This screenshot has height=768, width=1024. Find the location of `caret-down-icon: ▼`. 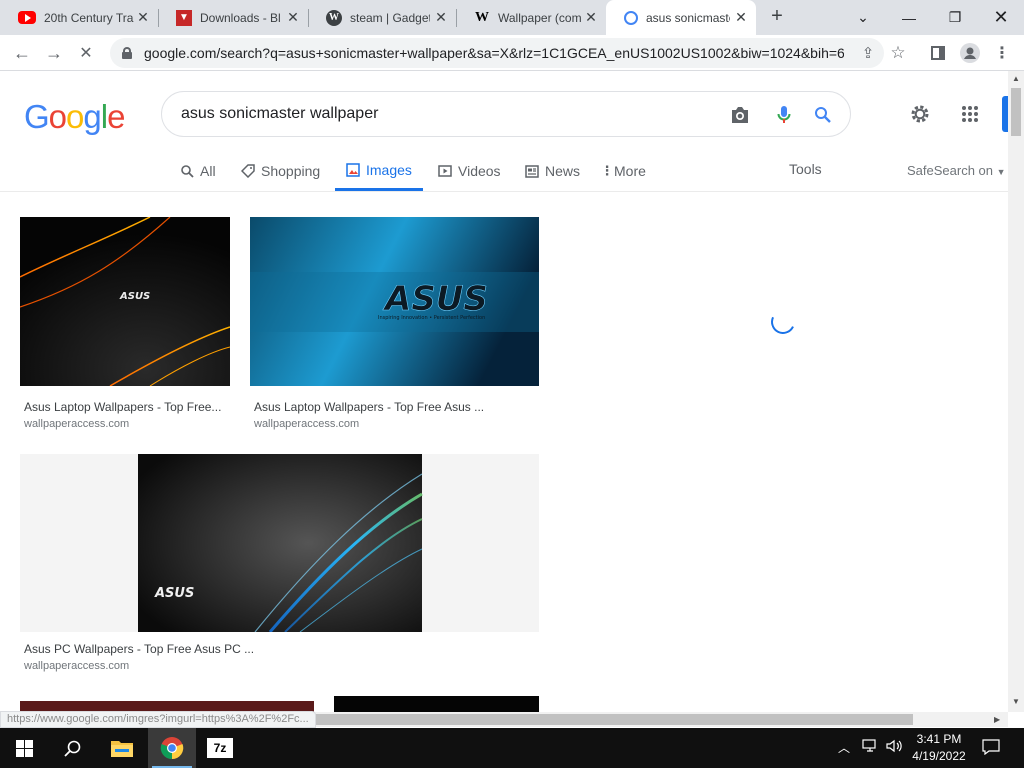

caret-down-icon: ▼ is located at coordinates (1001, 172).